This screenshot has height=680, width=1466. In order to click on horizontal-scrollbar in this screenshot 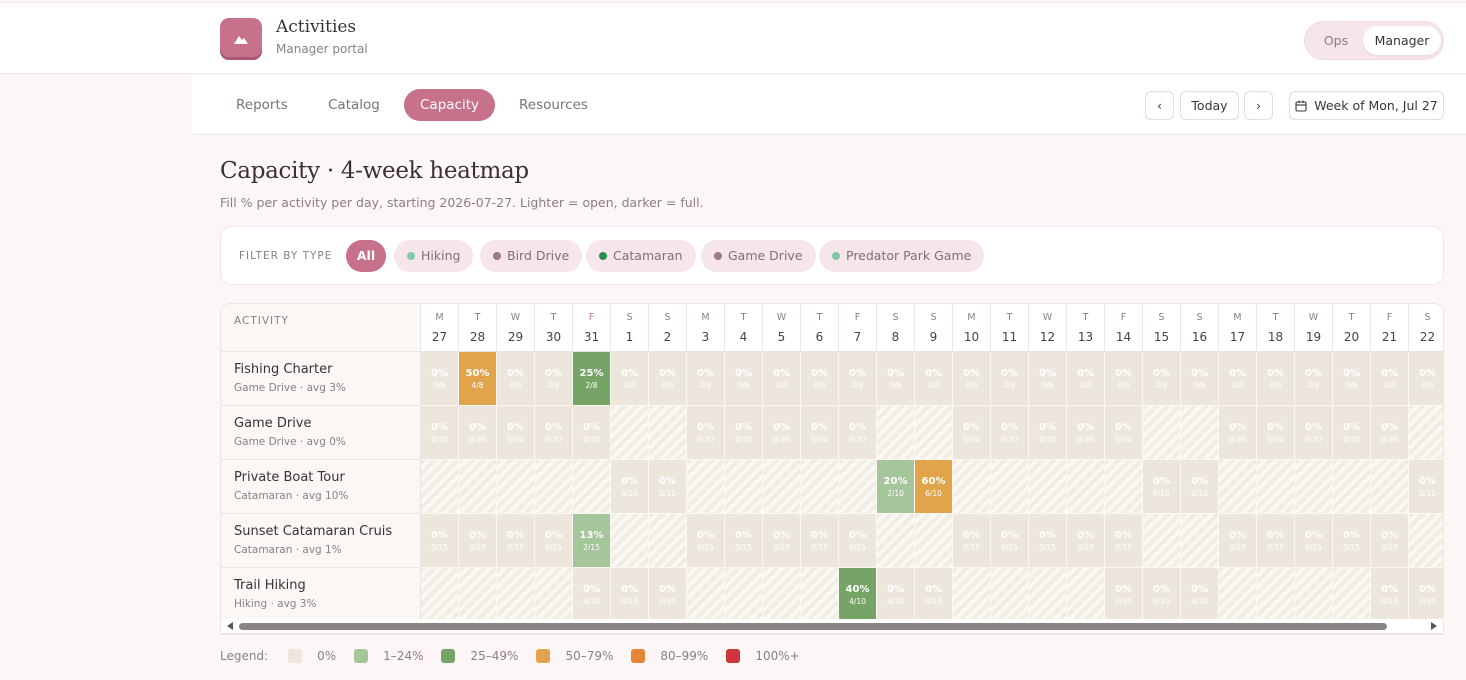, I will do `click(832, 626)`.